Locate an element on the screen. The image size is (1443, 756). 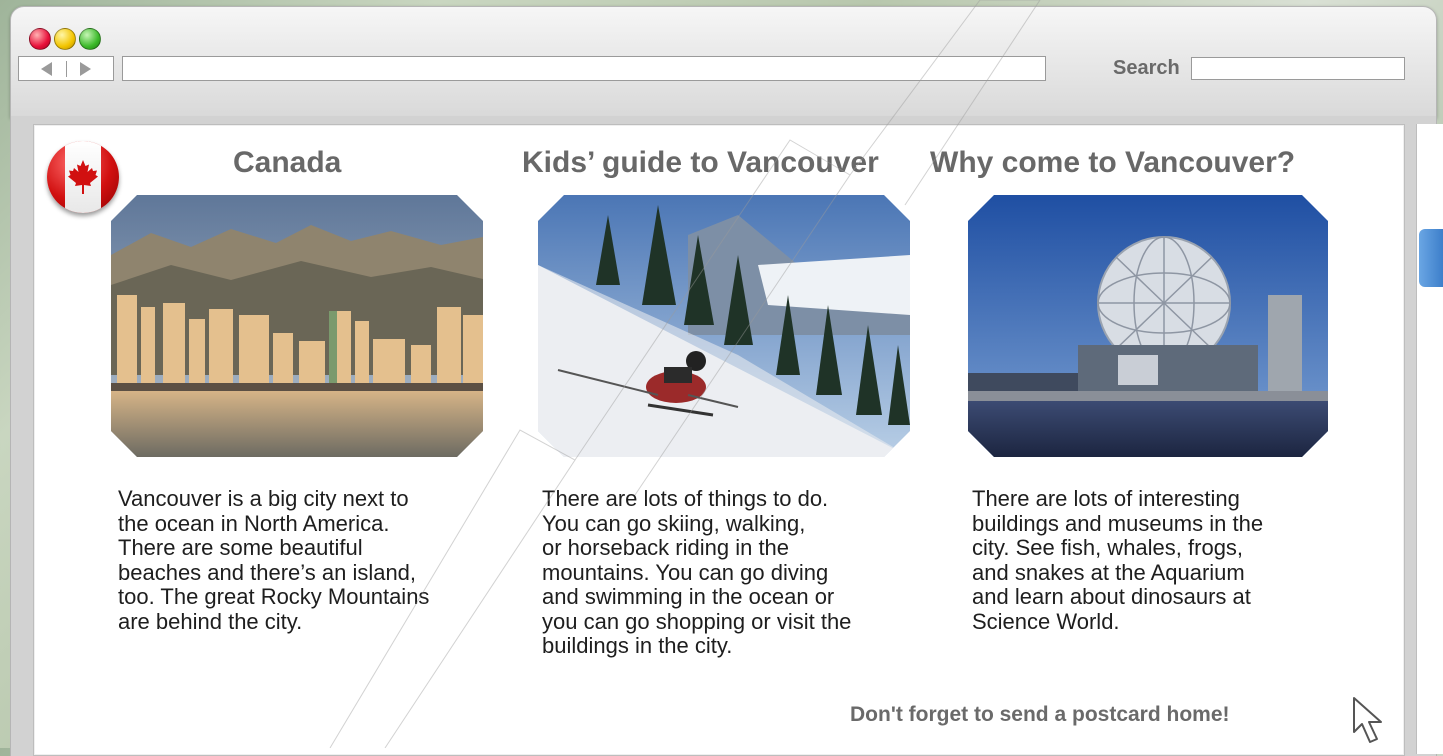
navigation-buttons is located at coordinates (66, 68).